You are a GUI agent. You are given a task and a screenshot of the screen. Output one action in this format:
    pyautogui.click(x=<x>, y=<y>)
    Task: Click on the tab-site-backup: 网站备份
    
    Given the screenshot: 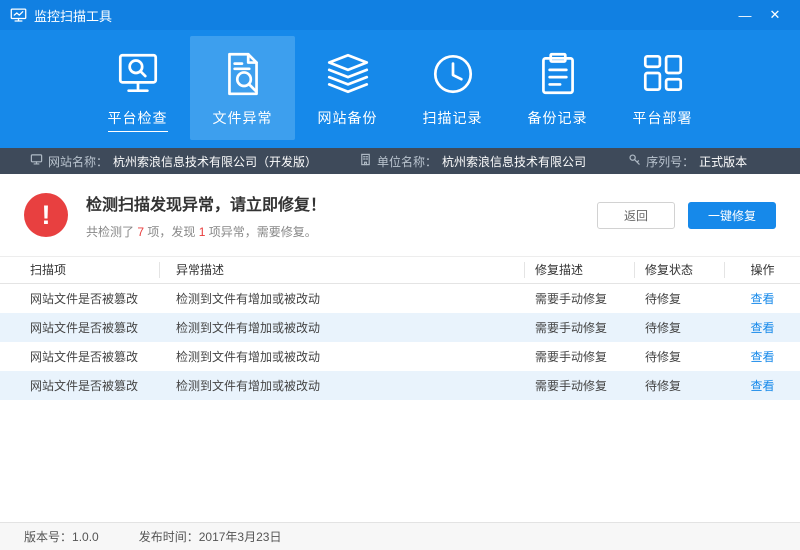 What is the action you would take?
    pyautogui.click(x=347, y=88)
    